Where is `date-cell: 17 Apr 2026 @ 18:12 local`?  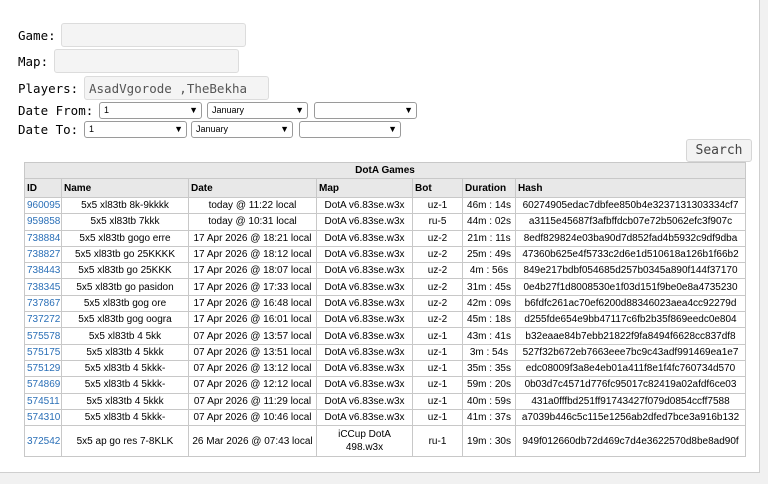 date-cell: 17 Apr 2026 @ 18:12 local is located at coordinates (252, 254).